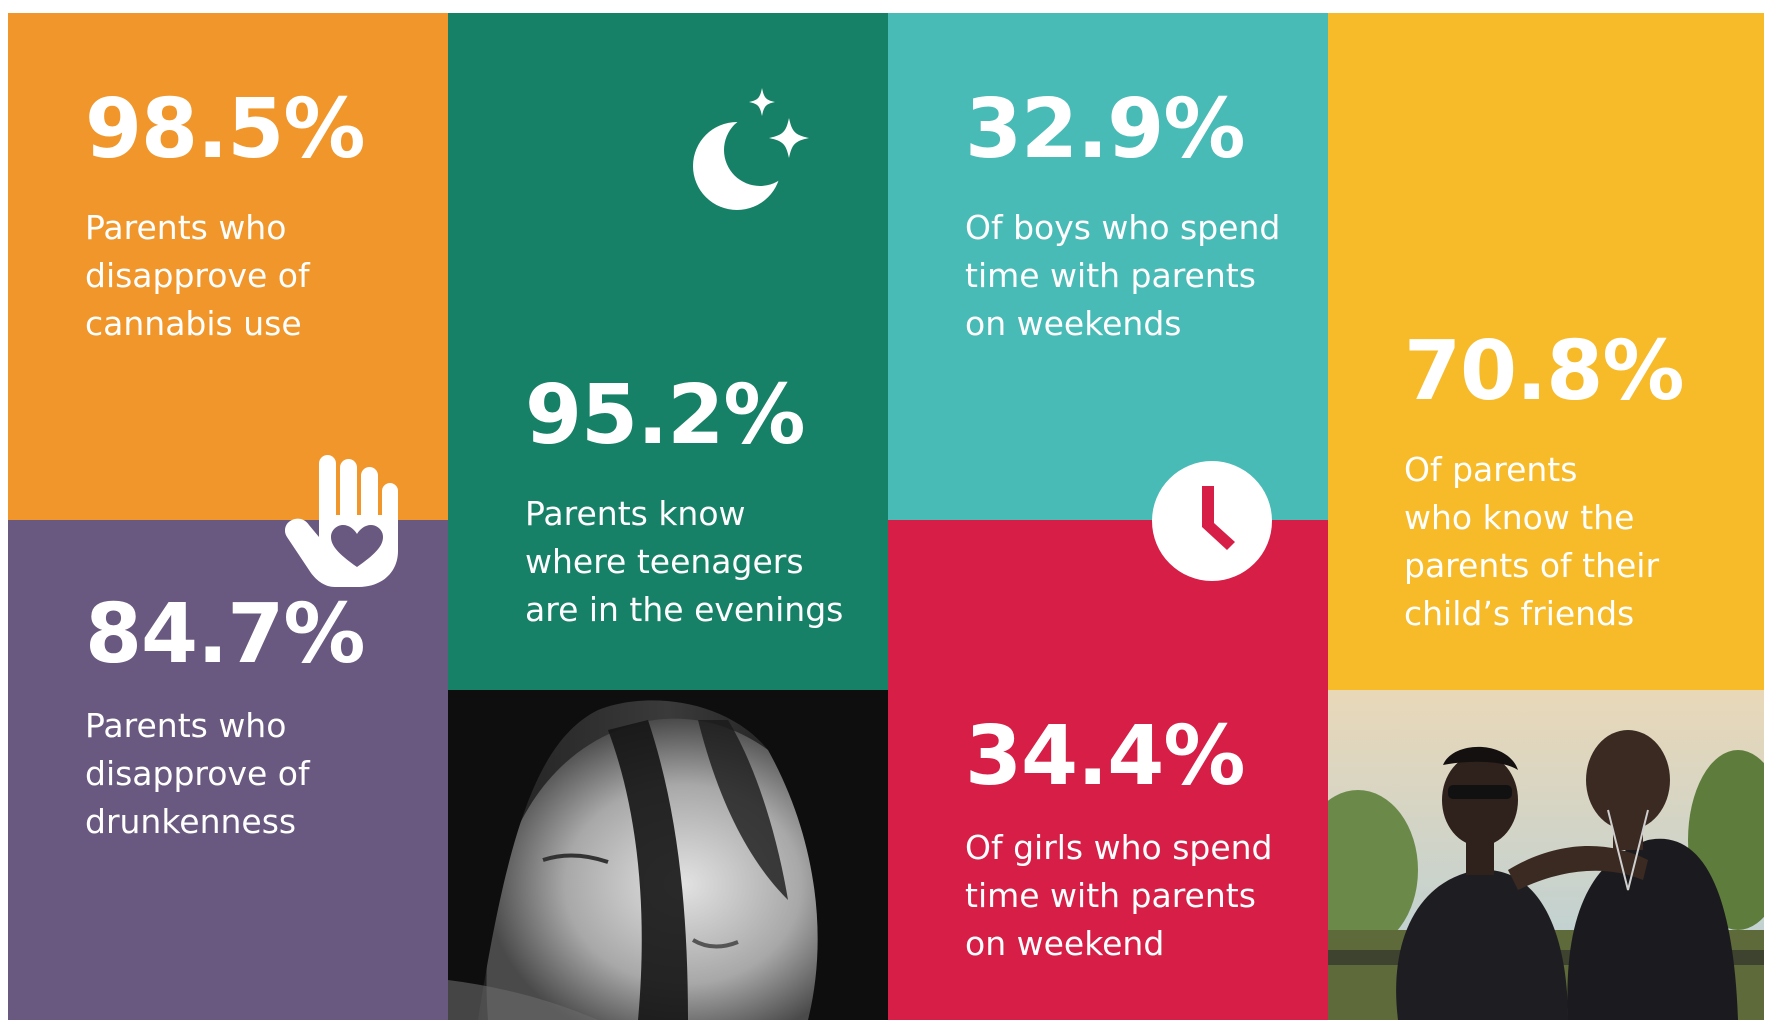 This screenshot has width=1770, height=1020. What do you see at coordinates (1546, 855) in the screenshot?
I see `father-son-photo` at bounding box center [1546, 855].